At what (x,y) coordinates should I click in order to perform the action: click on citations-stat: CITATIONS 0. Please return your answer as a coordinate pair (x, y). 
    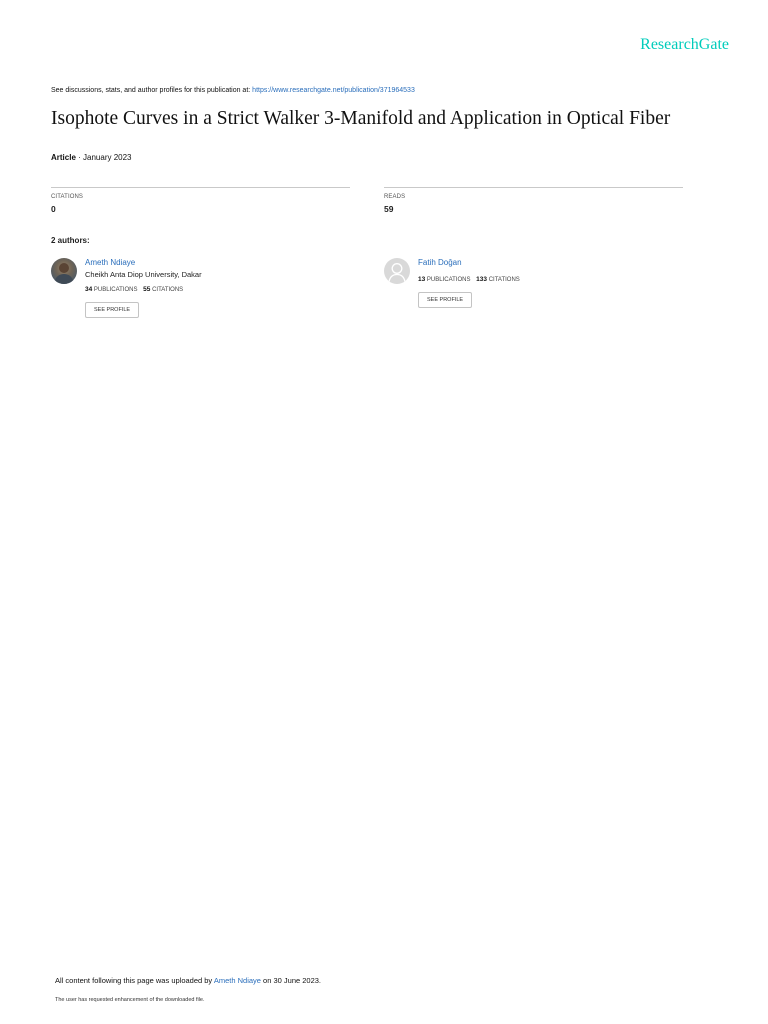
    Looking at the image, I should click on (200, 200).